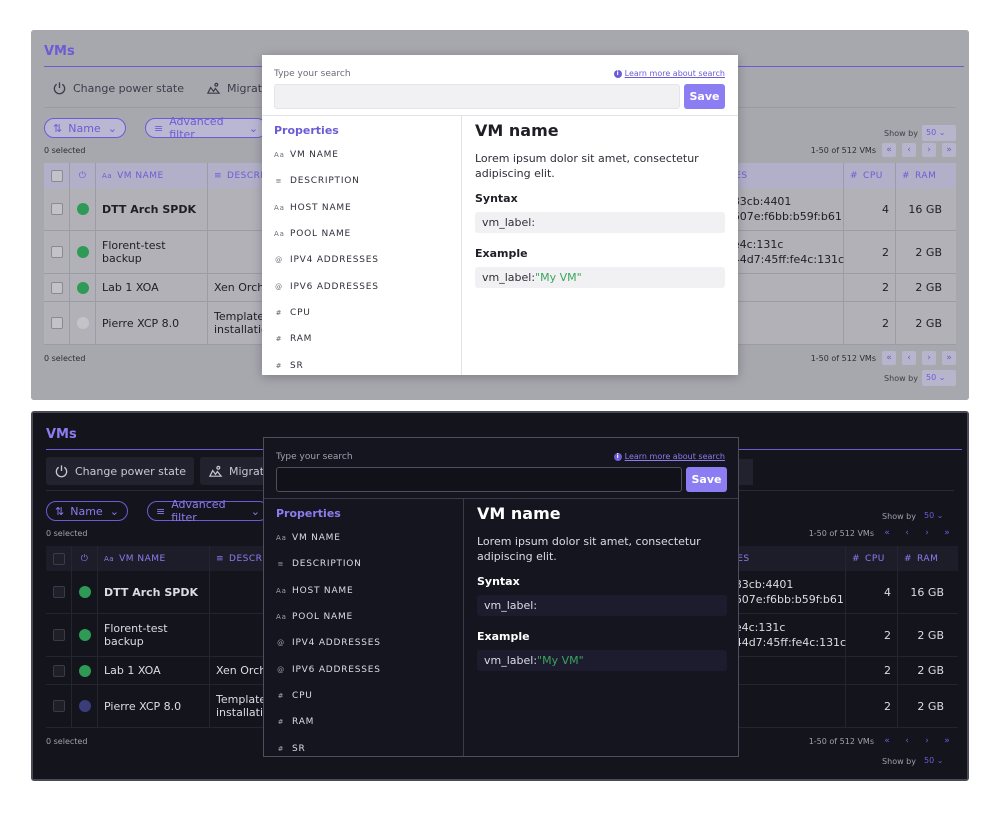  Describe the element at coordinates (316, 538) in the screenshot. I see `property-label: VM NAME` at that location.